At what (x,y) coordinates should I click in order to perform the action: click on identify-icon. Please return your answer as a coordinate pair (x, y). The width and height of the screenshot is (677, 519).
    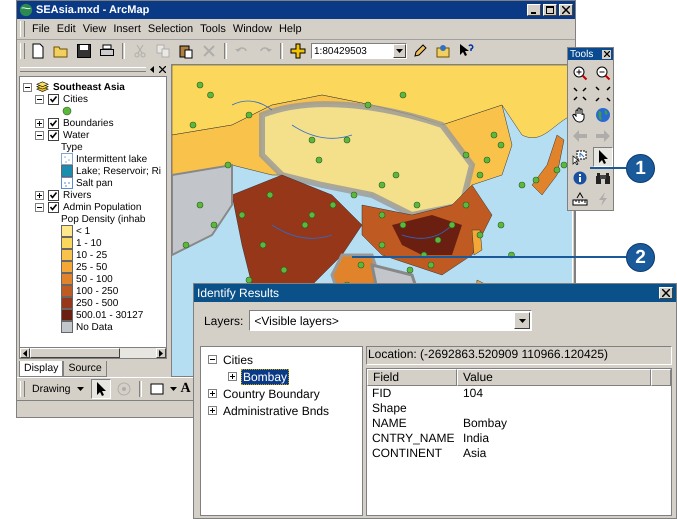
    Looking at the image, I should click on (580, 178).